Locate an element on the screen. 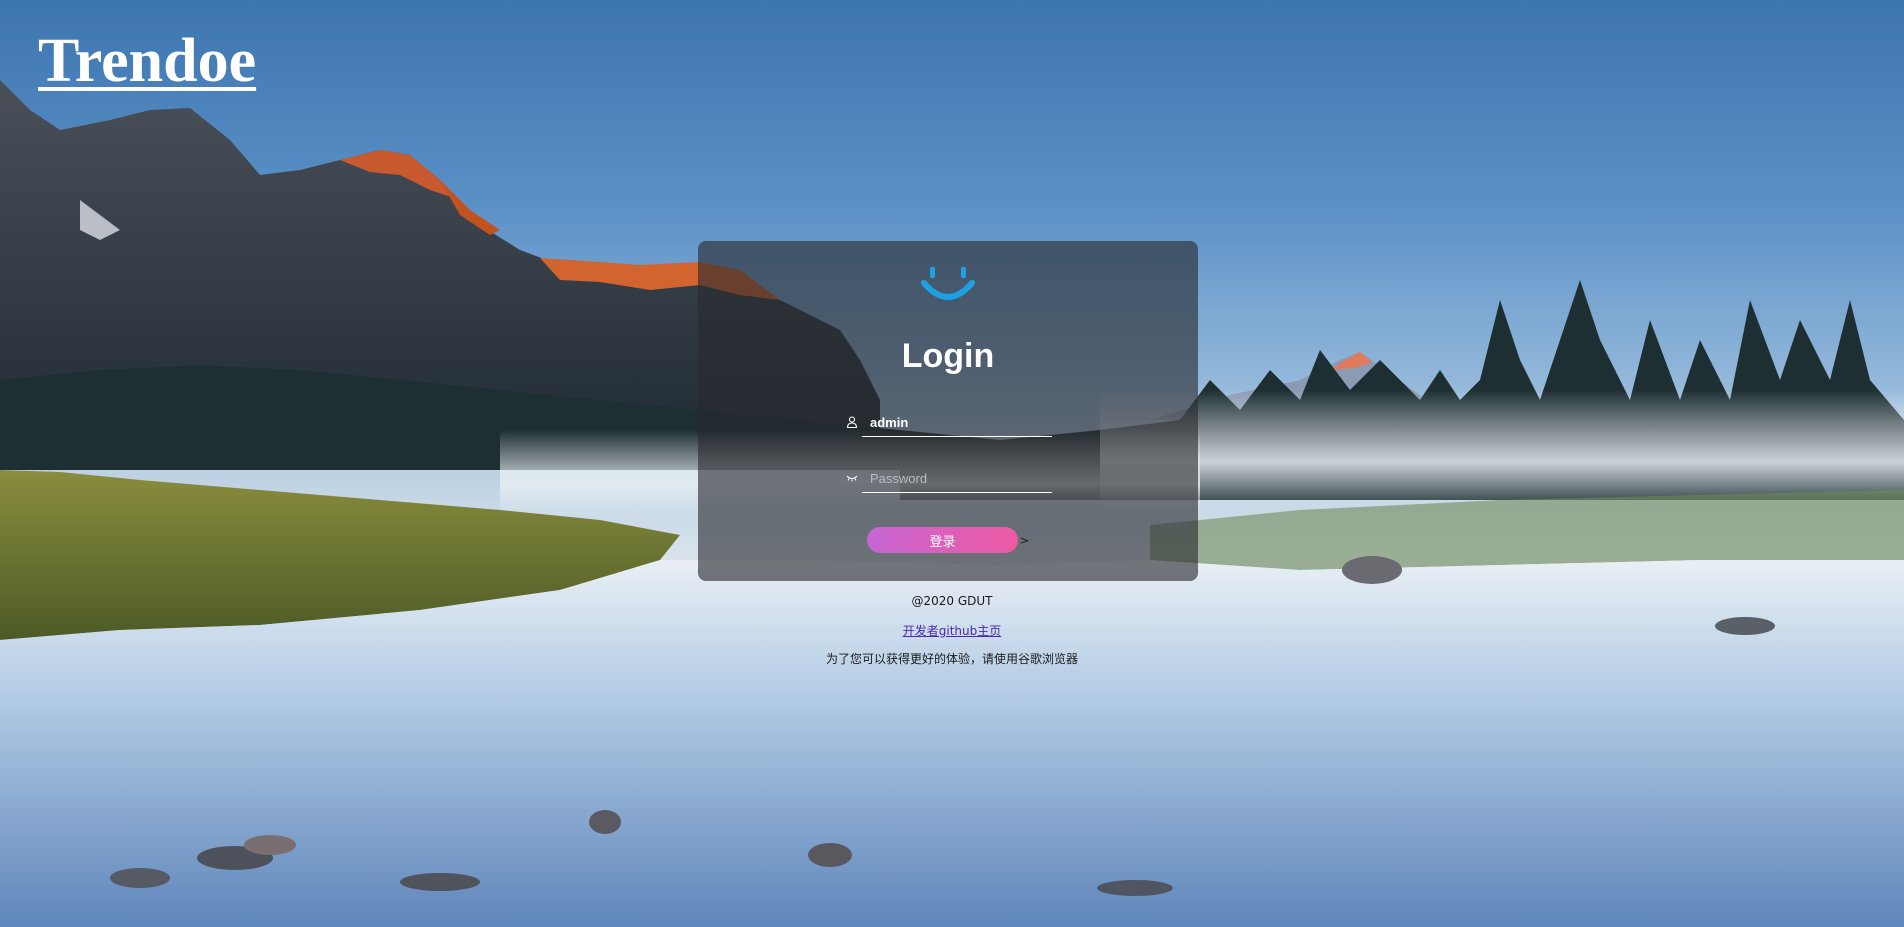  password-field-group is located at coordinates (950, 480).